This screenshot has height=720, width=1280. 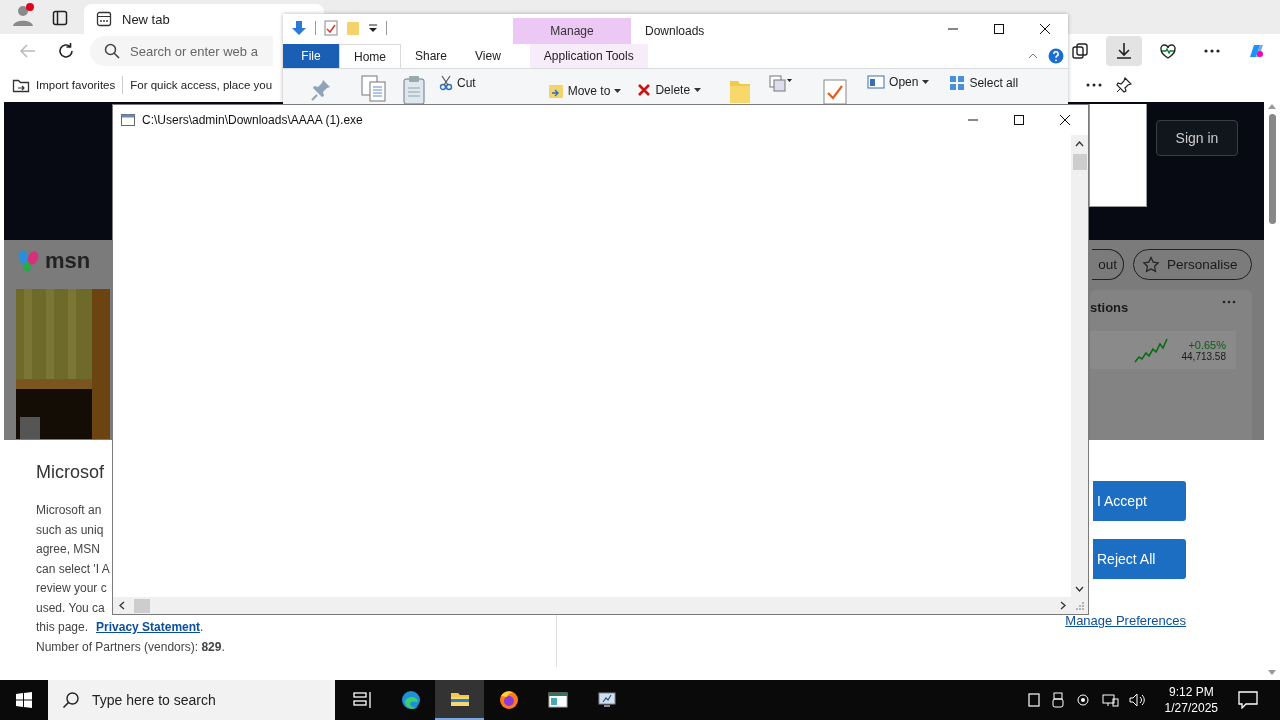 I want to click on heartbeat-icon, so click(x=1168, y=51).